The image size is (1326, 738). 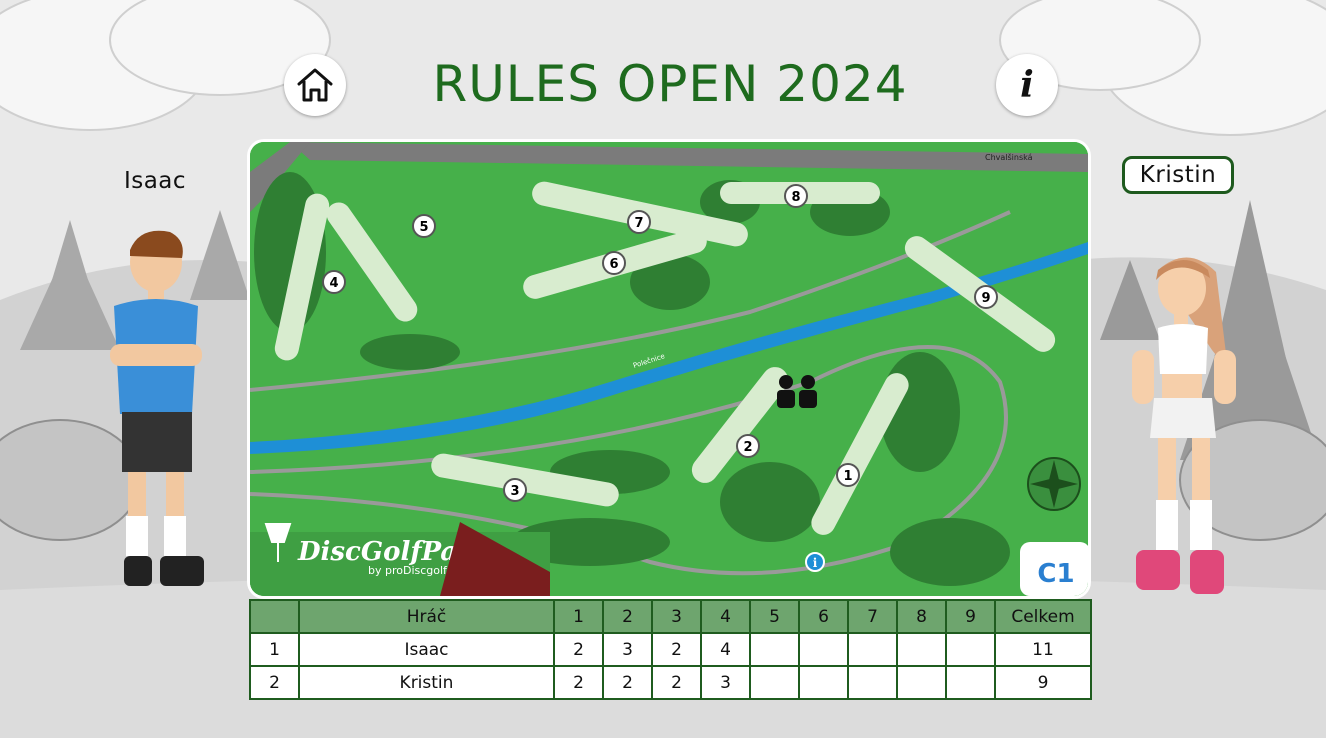 I want to click on header-cell, so click(x=274, y=616).